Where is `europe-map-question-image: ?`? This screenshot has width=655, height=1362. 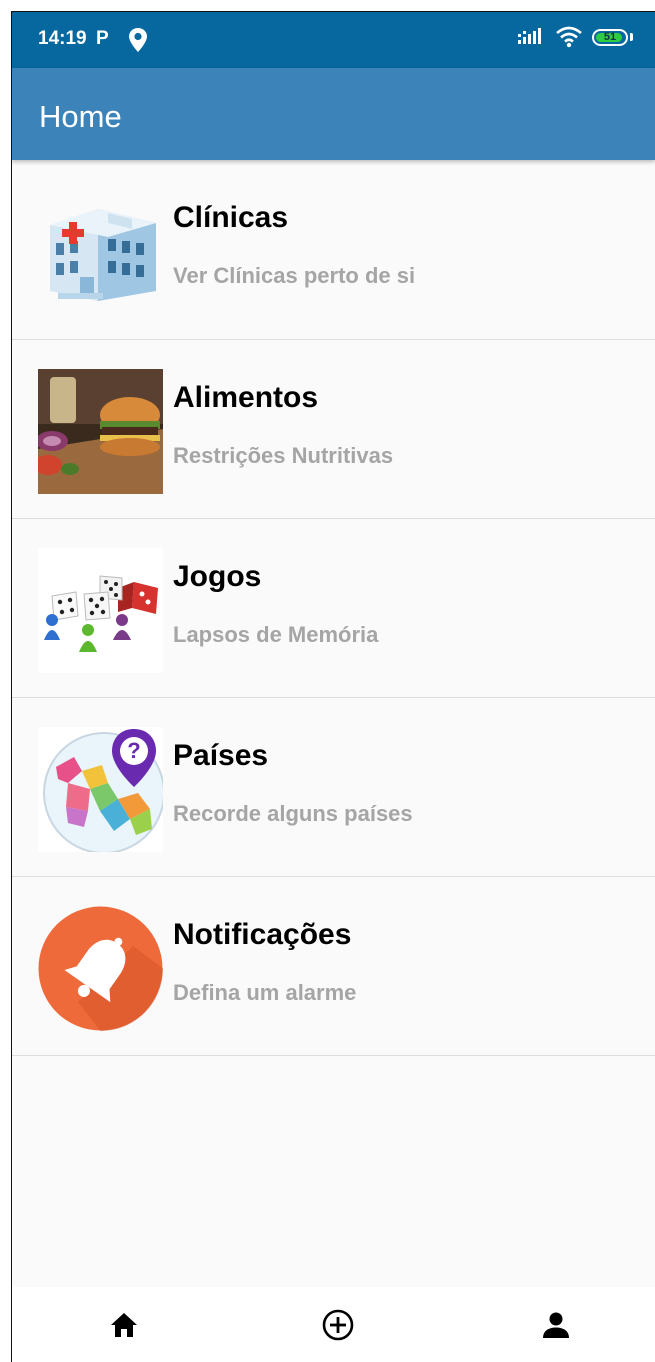
europe-map-question-image: ? is located at coordinates (100, 789).